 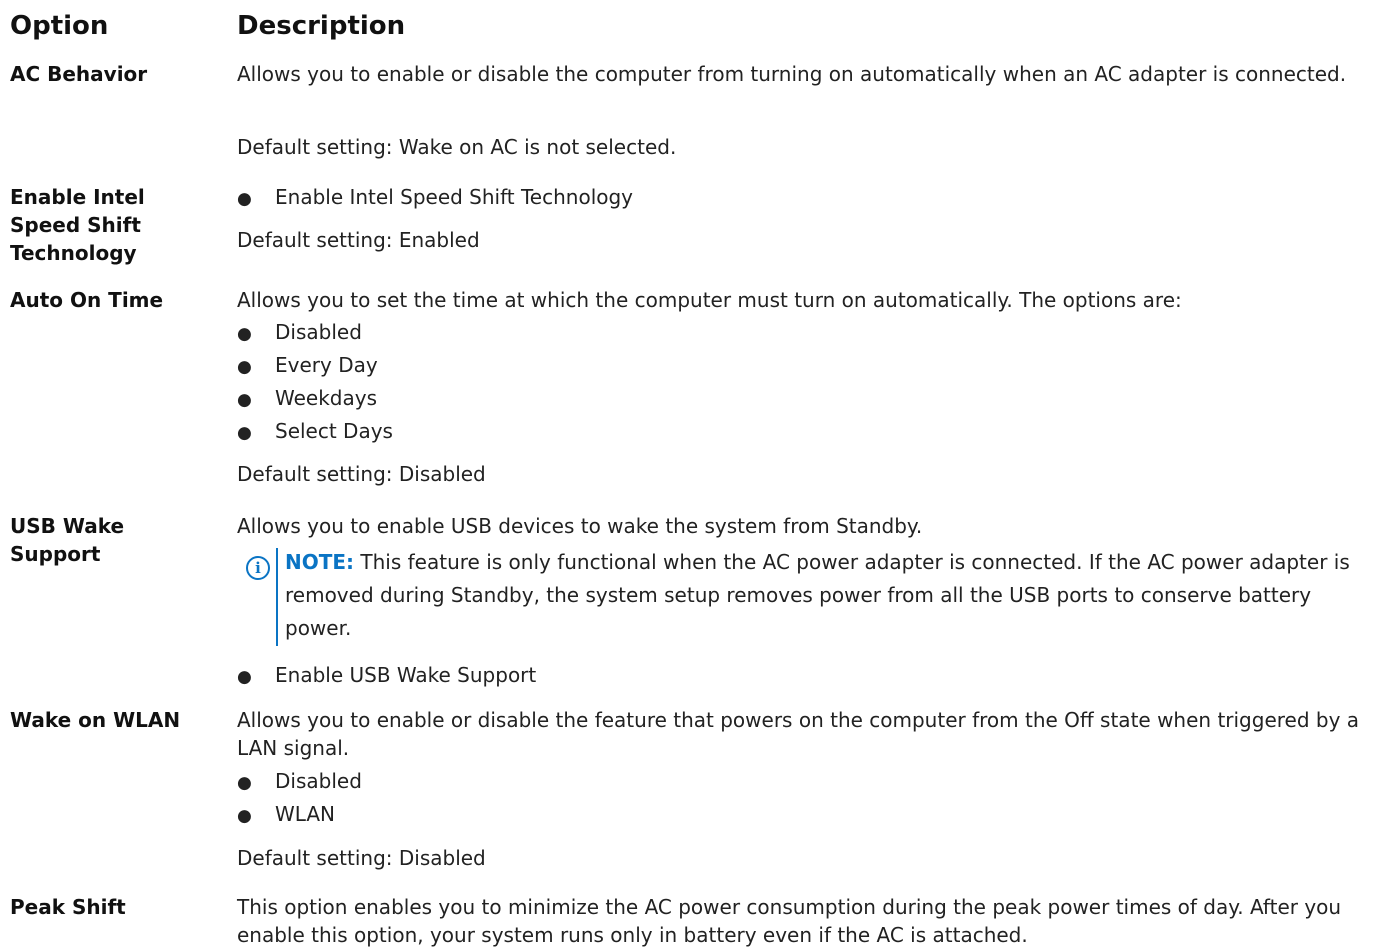 I want to click on list-item: ● Enable Intel Speed Shift Technology, so click(x=435, y=198).